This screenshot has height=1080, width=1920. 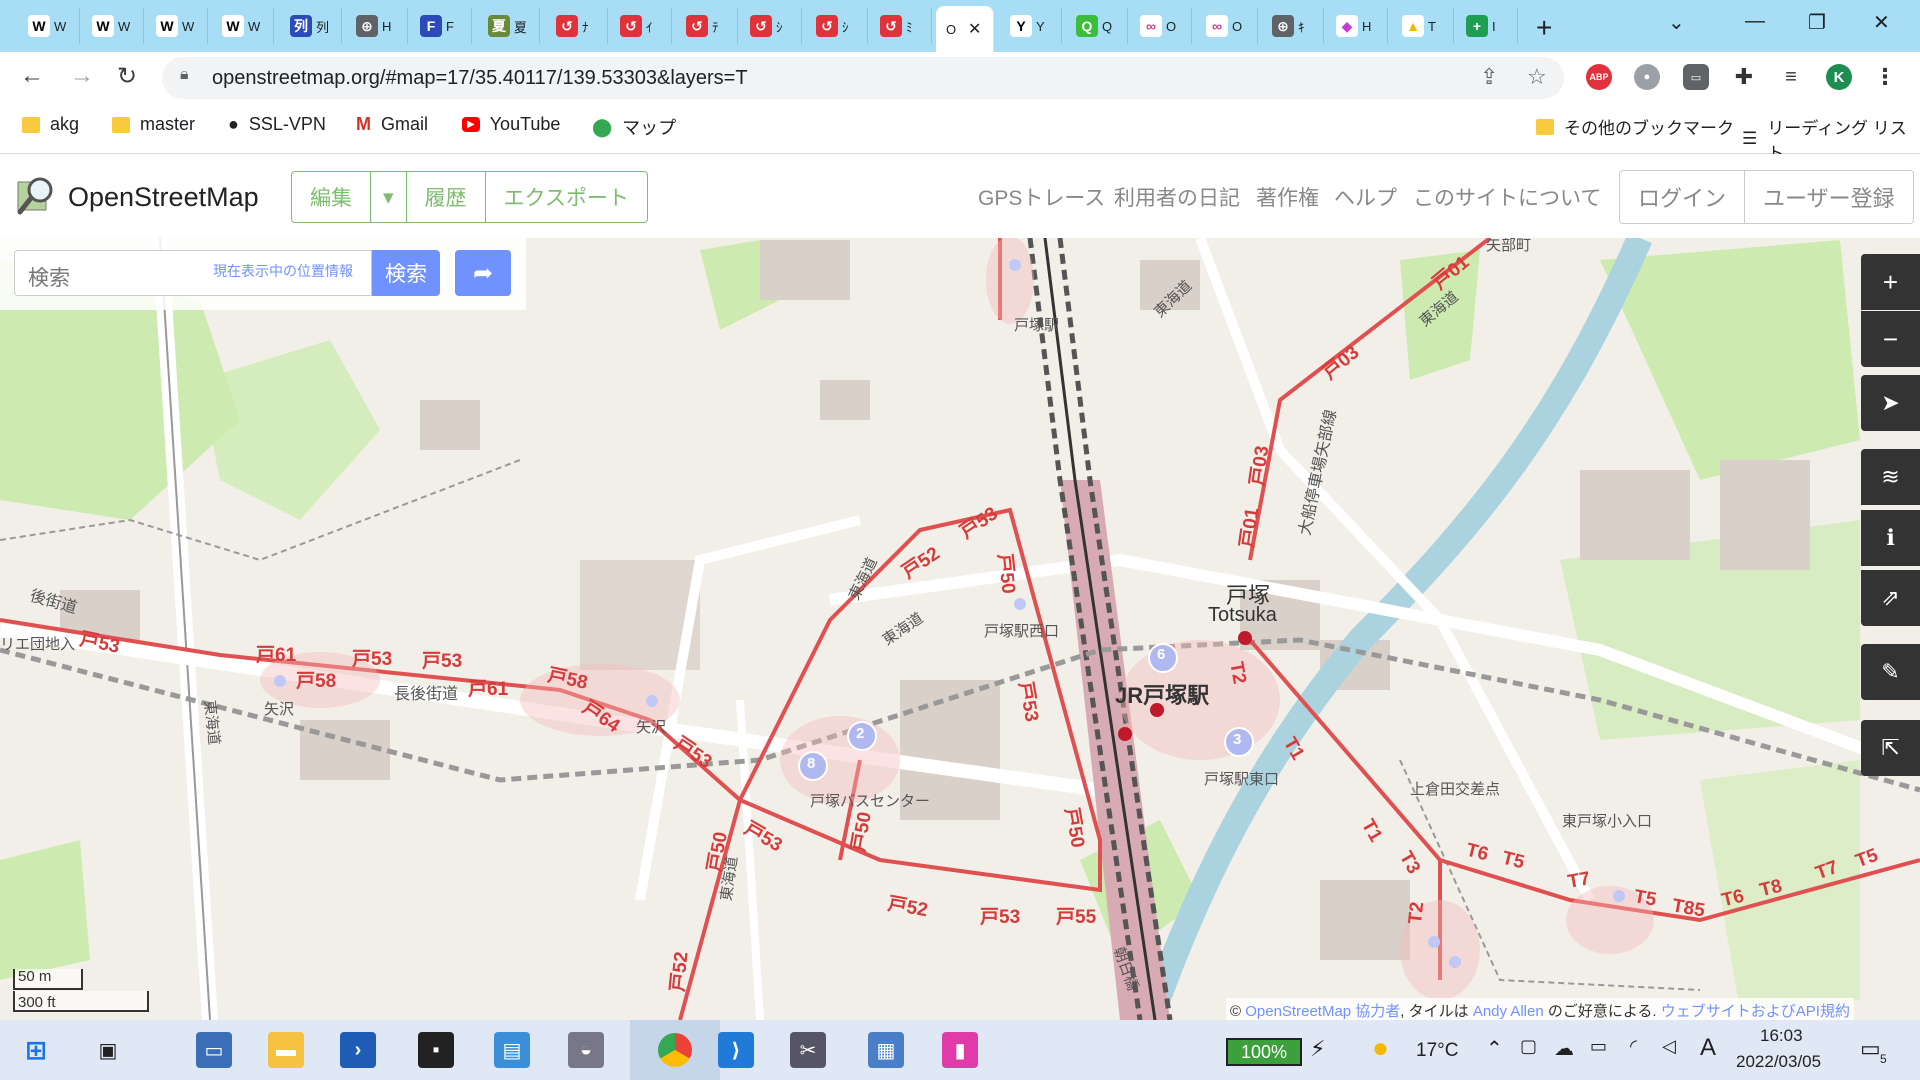 I want to click on tab-search-icon: ⌄, so click(x=1676, y=22).